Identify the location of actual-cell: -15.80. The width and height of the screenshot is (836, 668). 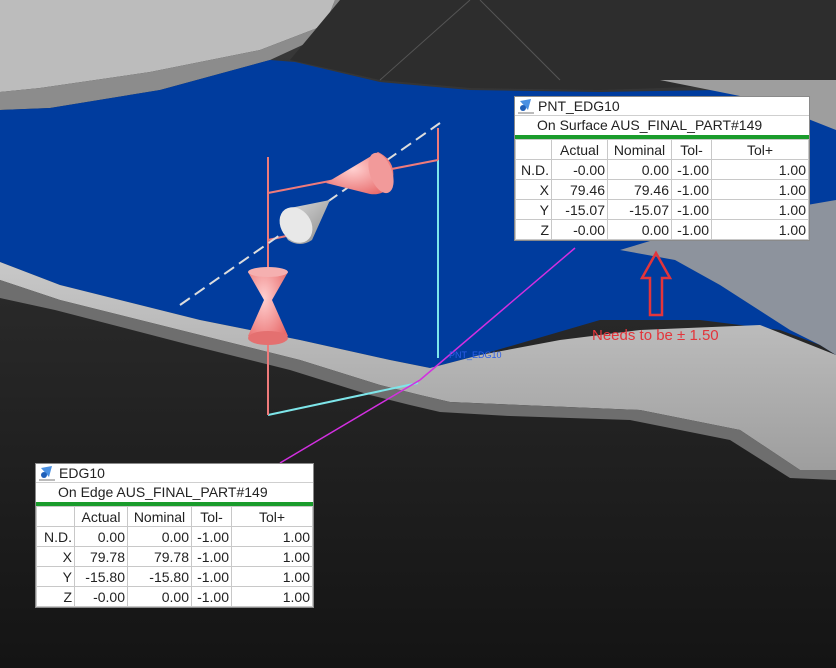
(101, 576).